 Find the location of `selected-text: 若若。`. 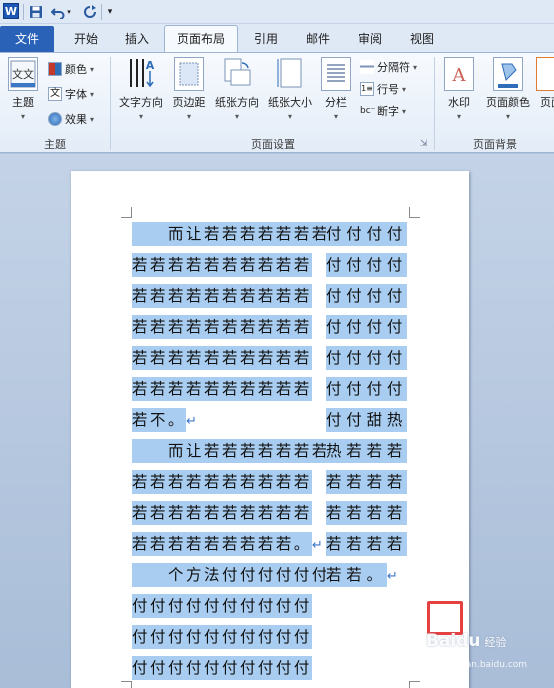

selected-text: 若若。 is located at coordinates (356, 575).